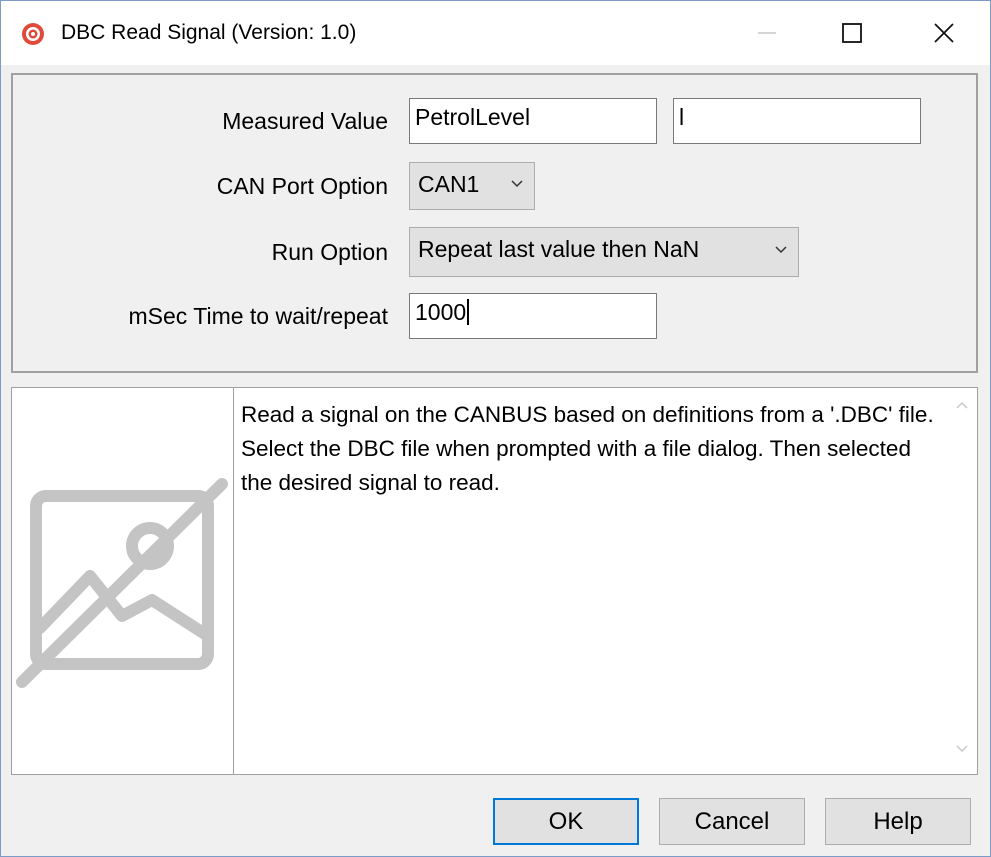  What do you see at coordinates (33, 34) in the screenshot?
I see `app-target-icon` at bounding box center [33, 34].